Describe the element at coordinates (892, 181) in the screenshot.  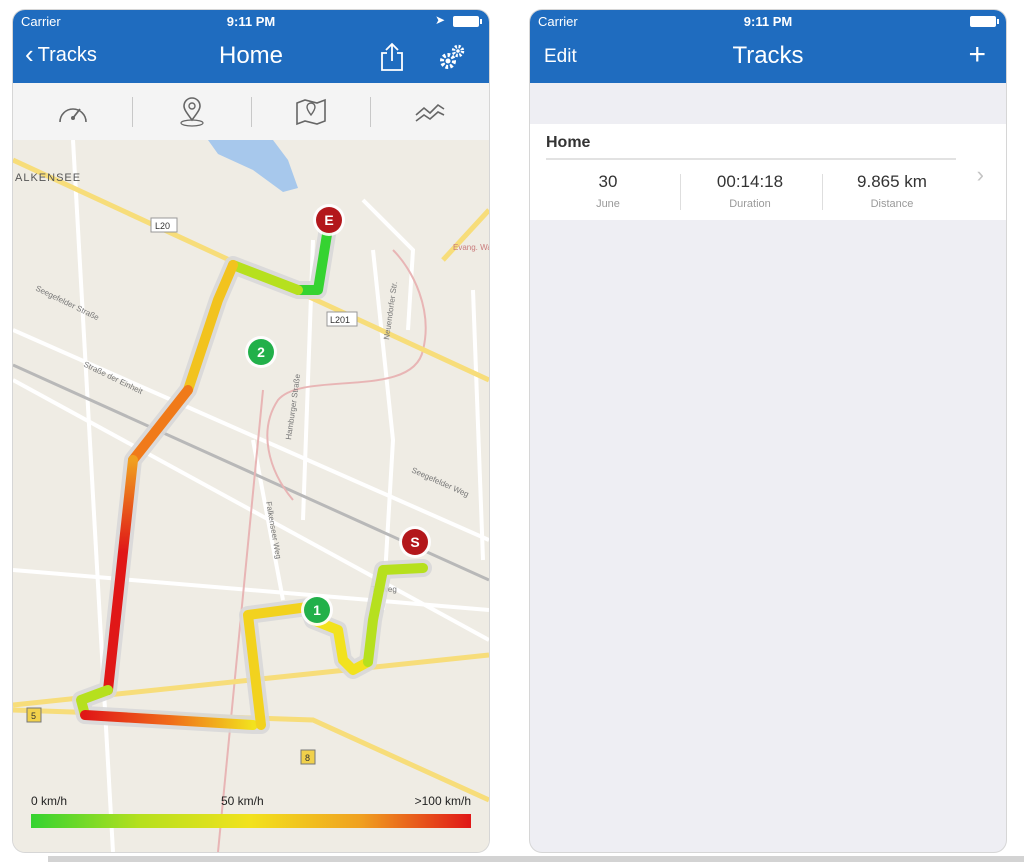
I see `track-distance-value: 9.865 km` at that location.